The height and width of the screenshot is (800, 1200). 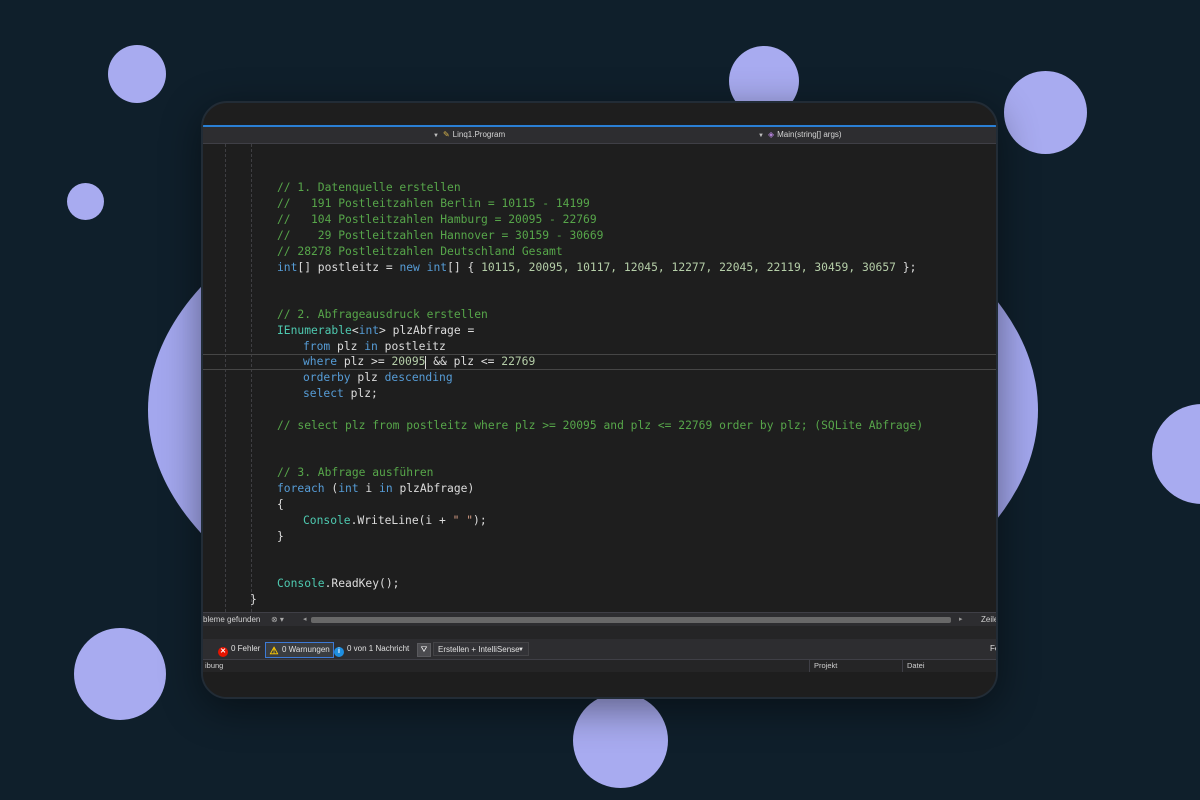 What do you see at coordinates (339, 652) in the screenshot?
I see `info-icon: i` at bounding box center [339, 652].